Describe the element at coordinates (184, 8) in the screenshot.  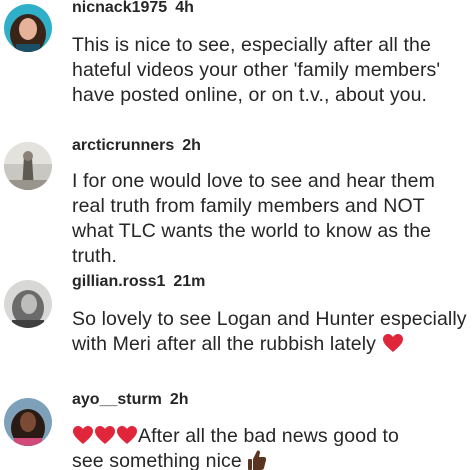
I see `timestamp: 4h` at that location.